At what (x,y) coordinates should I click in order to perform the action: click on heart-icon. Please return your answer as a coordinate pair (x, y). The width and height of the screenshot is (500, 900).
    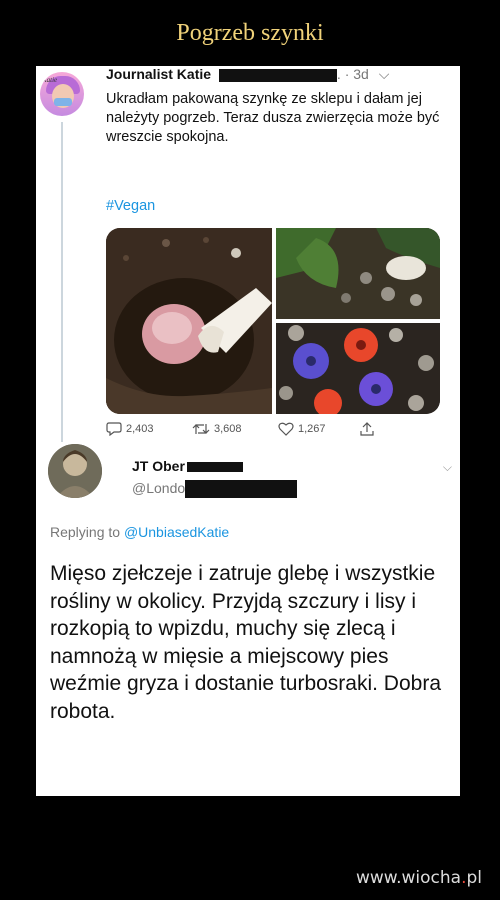
    Looking at the image, I should click on (286, 429).